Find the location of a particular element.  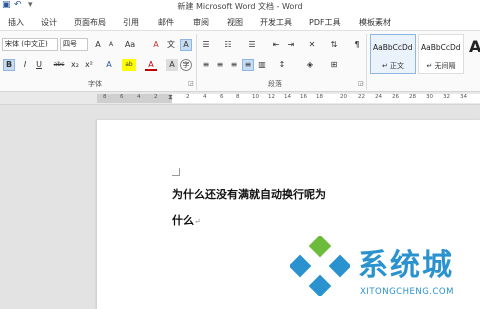

font-color-button: A is located at coordinates (151, 65).